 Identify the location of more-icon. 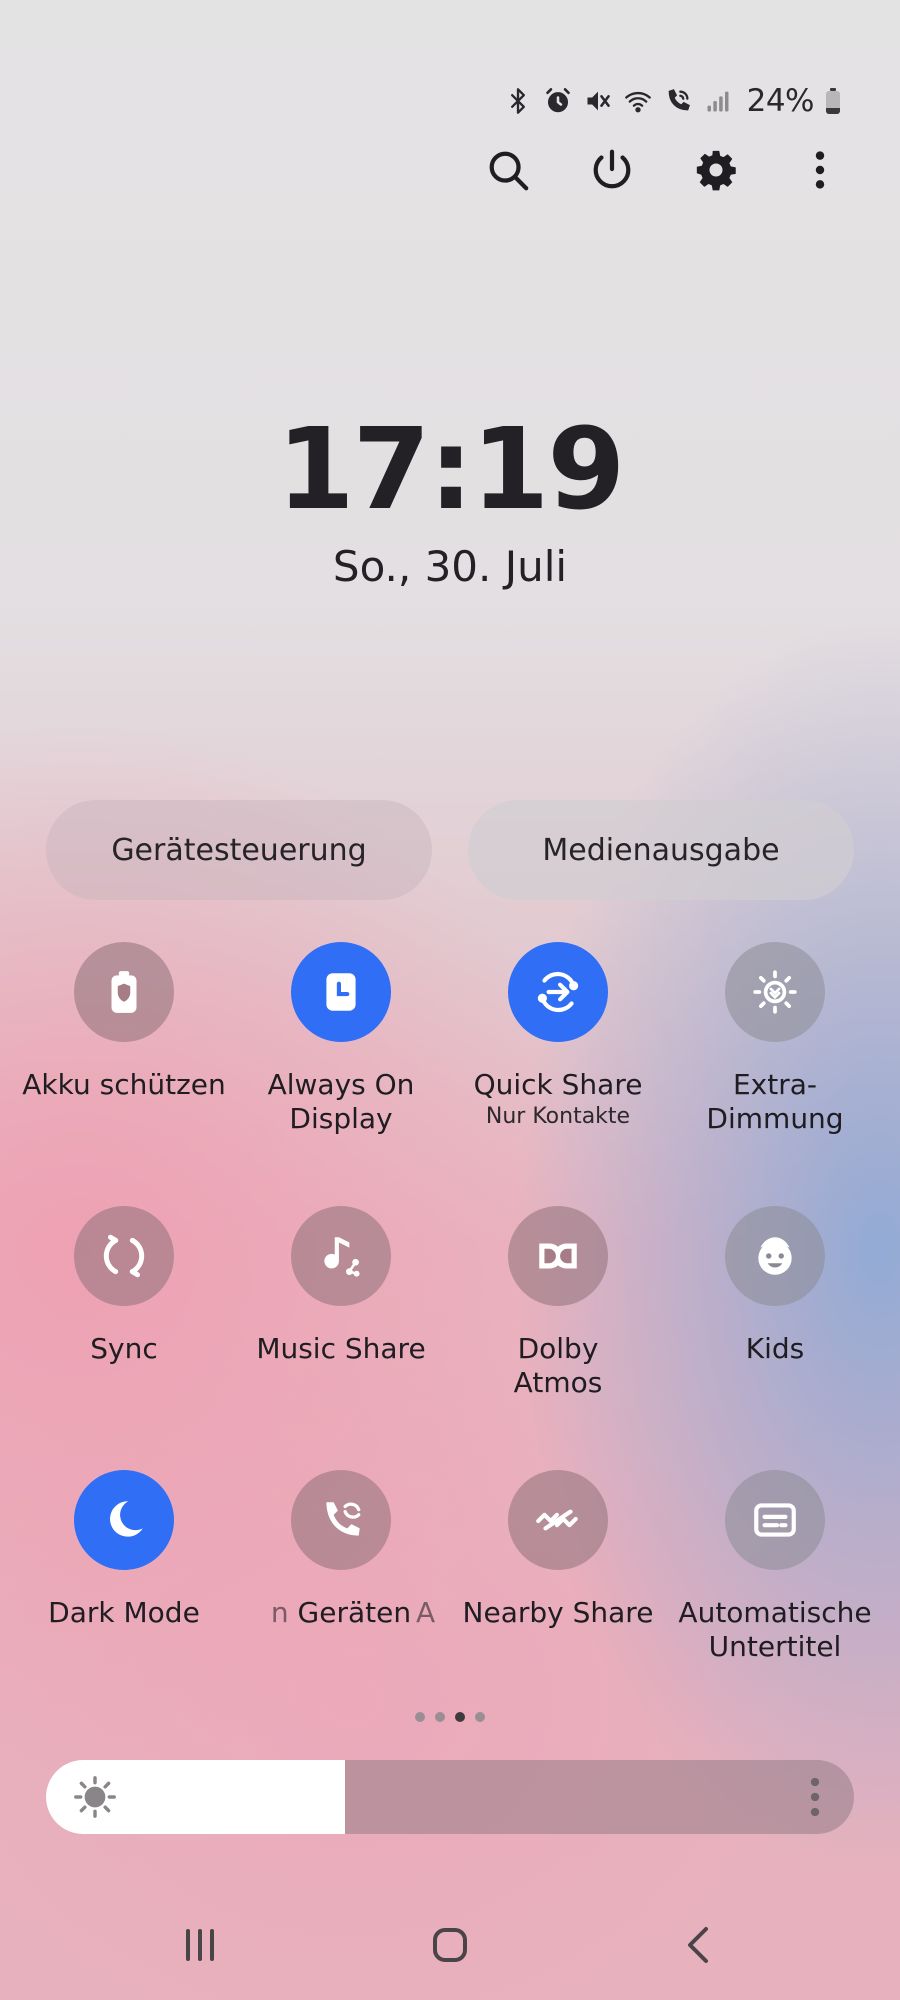
(820, 170).